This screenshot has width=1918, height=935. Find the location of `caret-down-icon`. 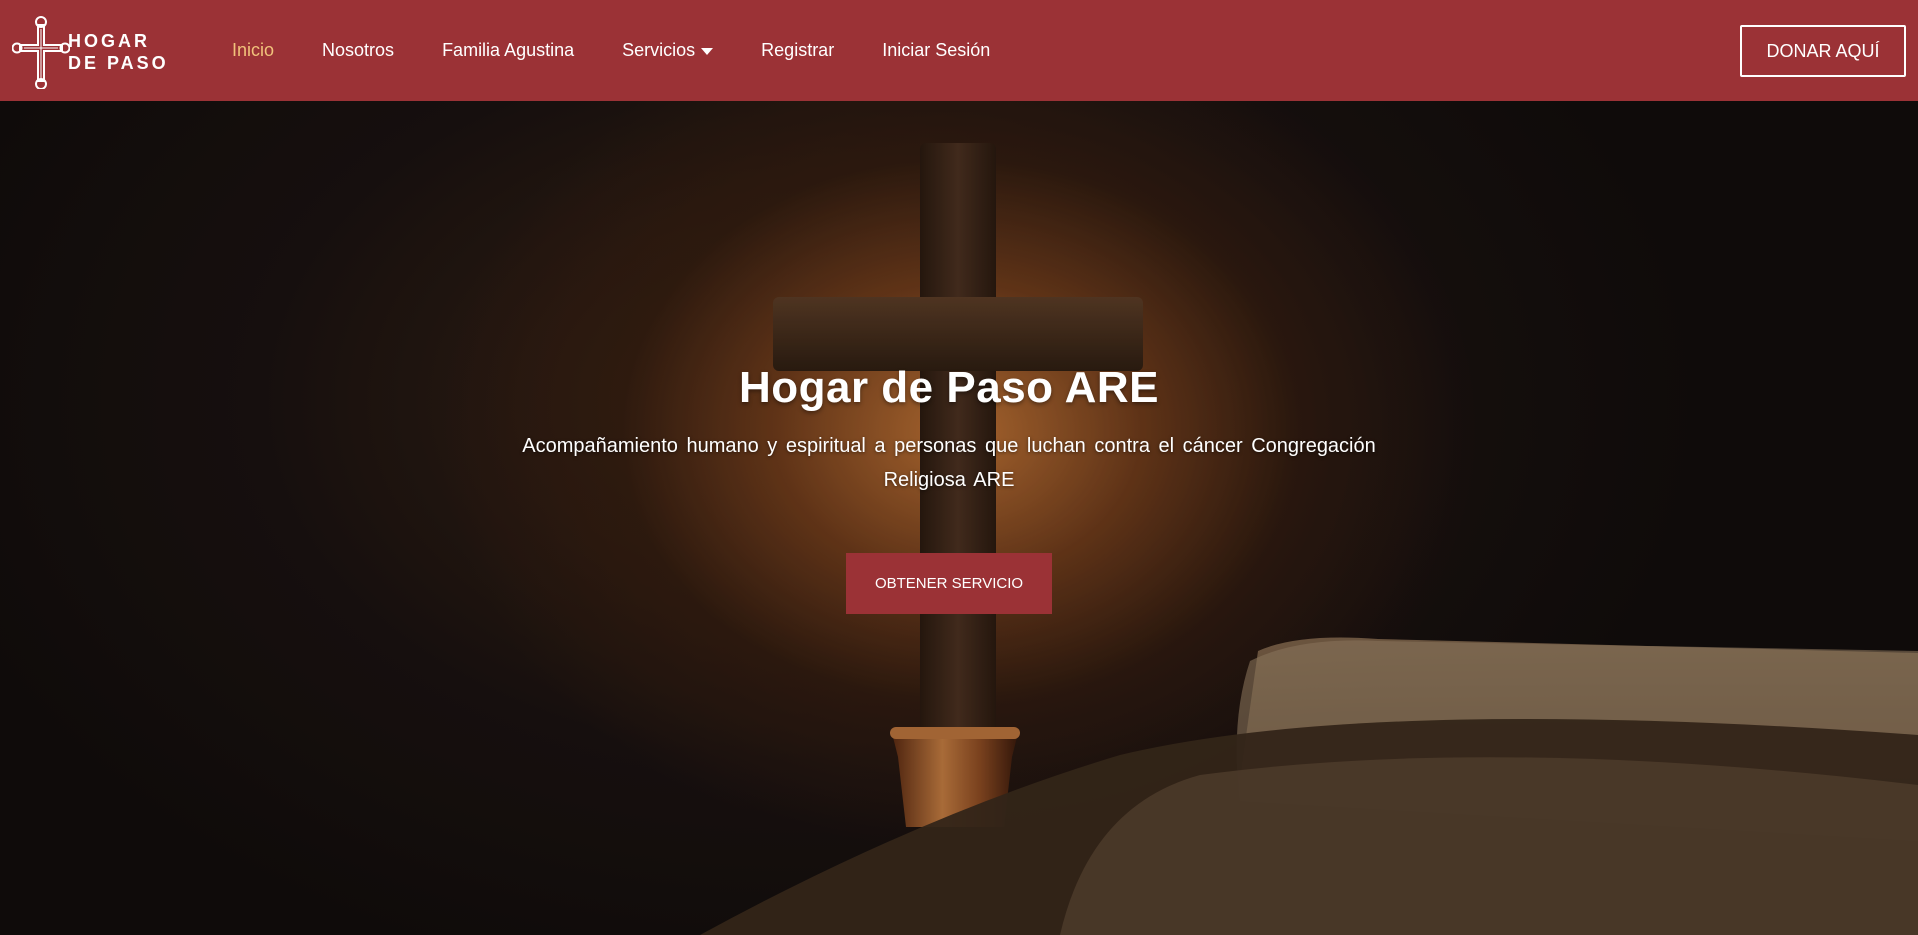

caret-down-icon is located at coordinates (707, 51).